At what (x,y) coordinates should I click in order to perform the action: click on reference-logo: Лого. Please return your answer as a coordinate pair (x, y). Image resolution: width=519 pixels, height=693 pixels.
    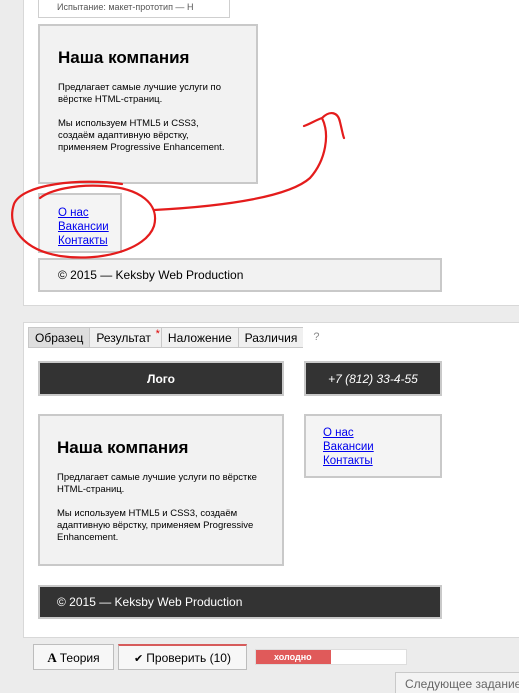
    Looking at the image, I should click on (161, 378).